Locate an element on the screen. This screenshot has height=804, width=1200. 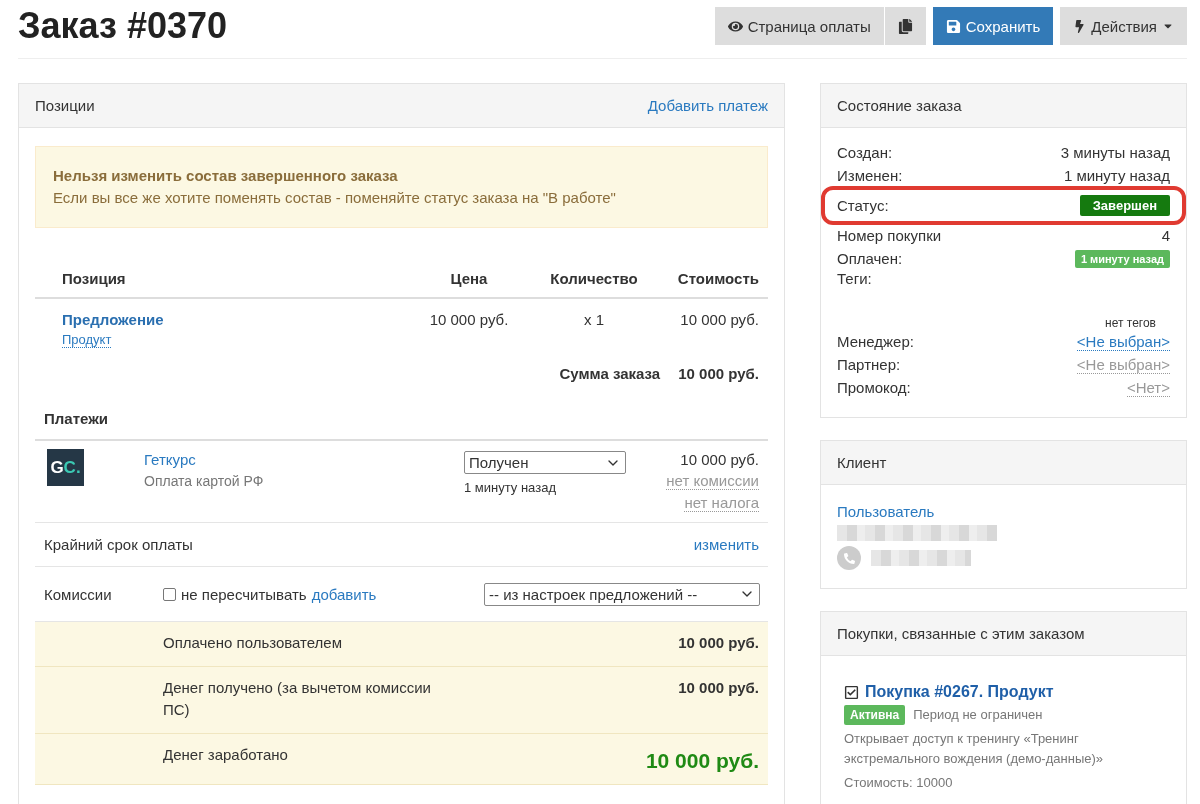
table-cell-text: x 1 is located at coordinates (594, 319).